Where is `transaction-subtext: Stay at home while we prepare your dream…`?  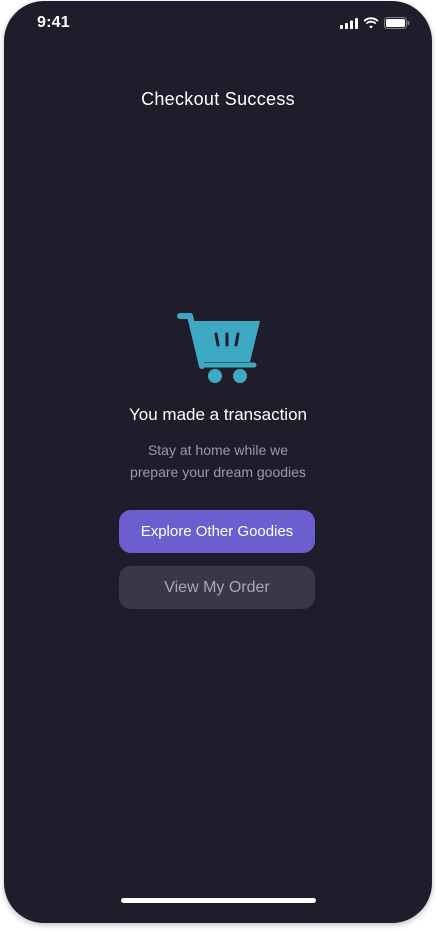
transaction-subtext: Stay at home while we prepare your dream… is located at coordinates (218, 461).